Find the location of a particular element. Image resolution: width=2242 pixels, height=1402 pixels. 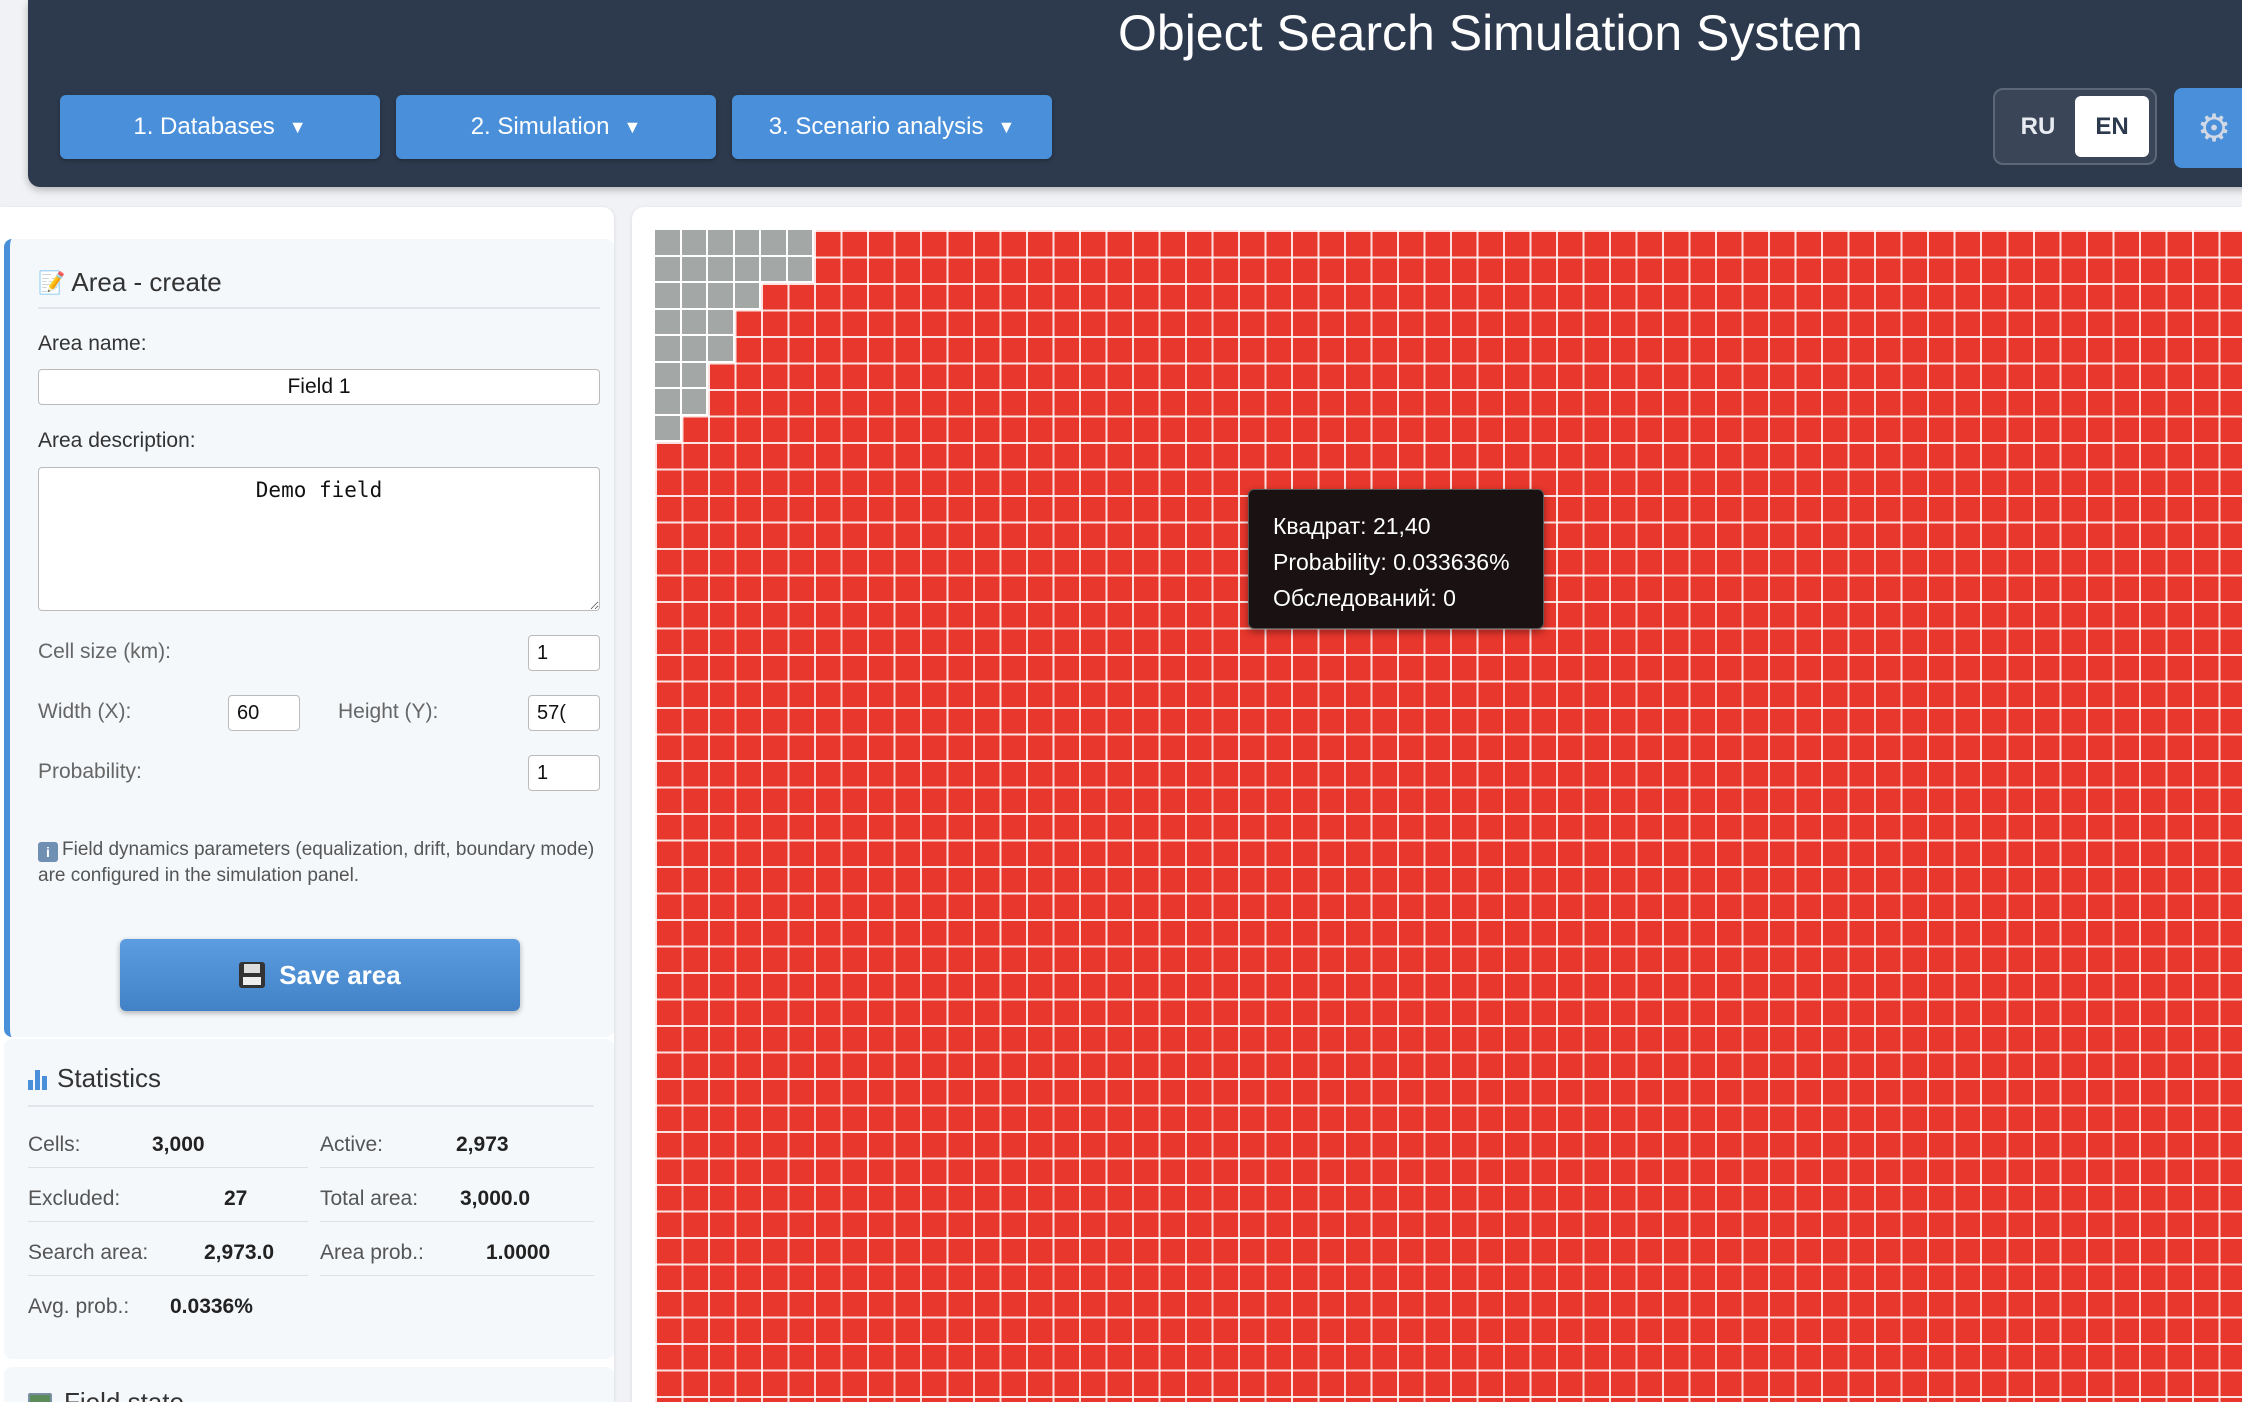

app-title: Object Search Simulation System is located at coordinates (1490, 33).